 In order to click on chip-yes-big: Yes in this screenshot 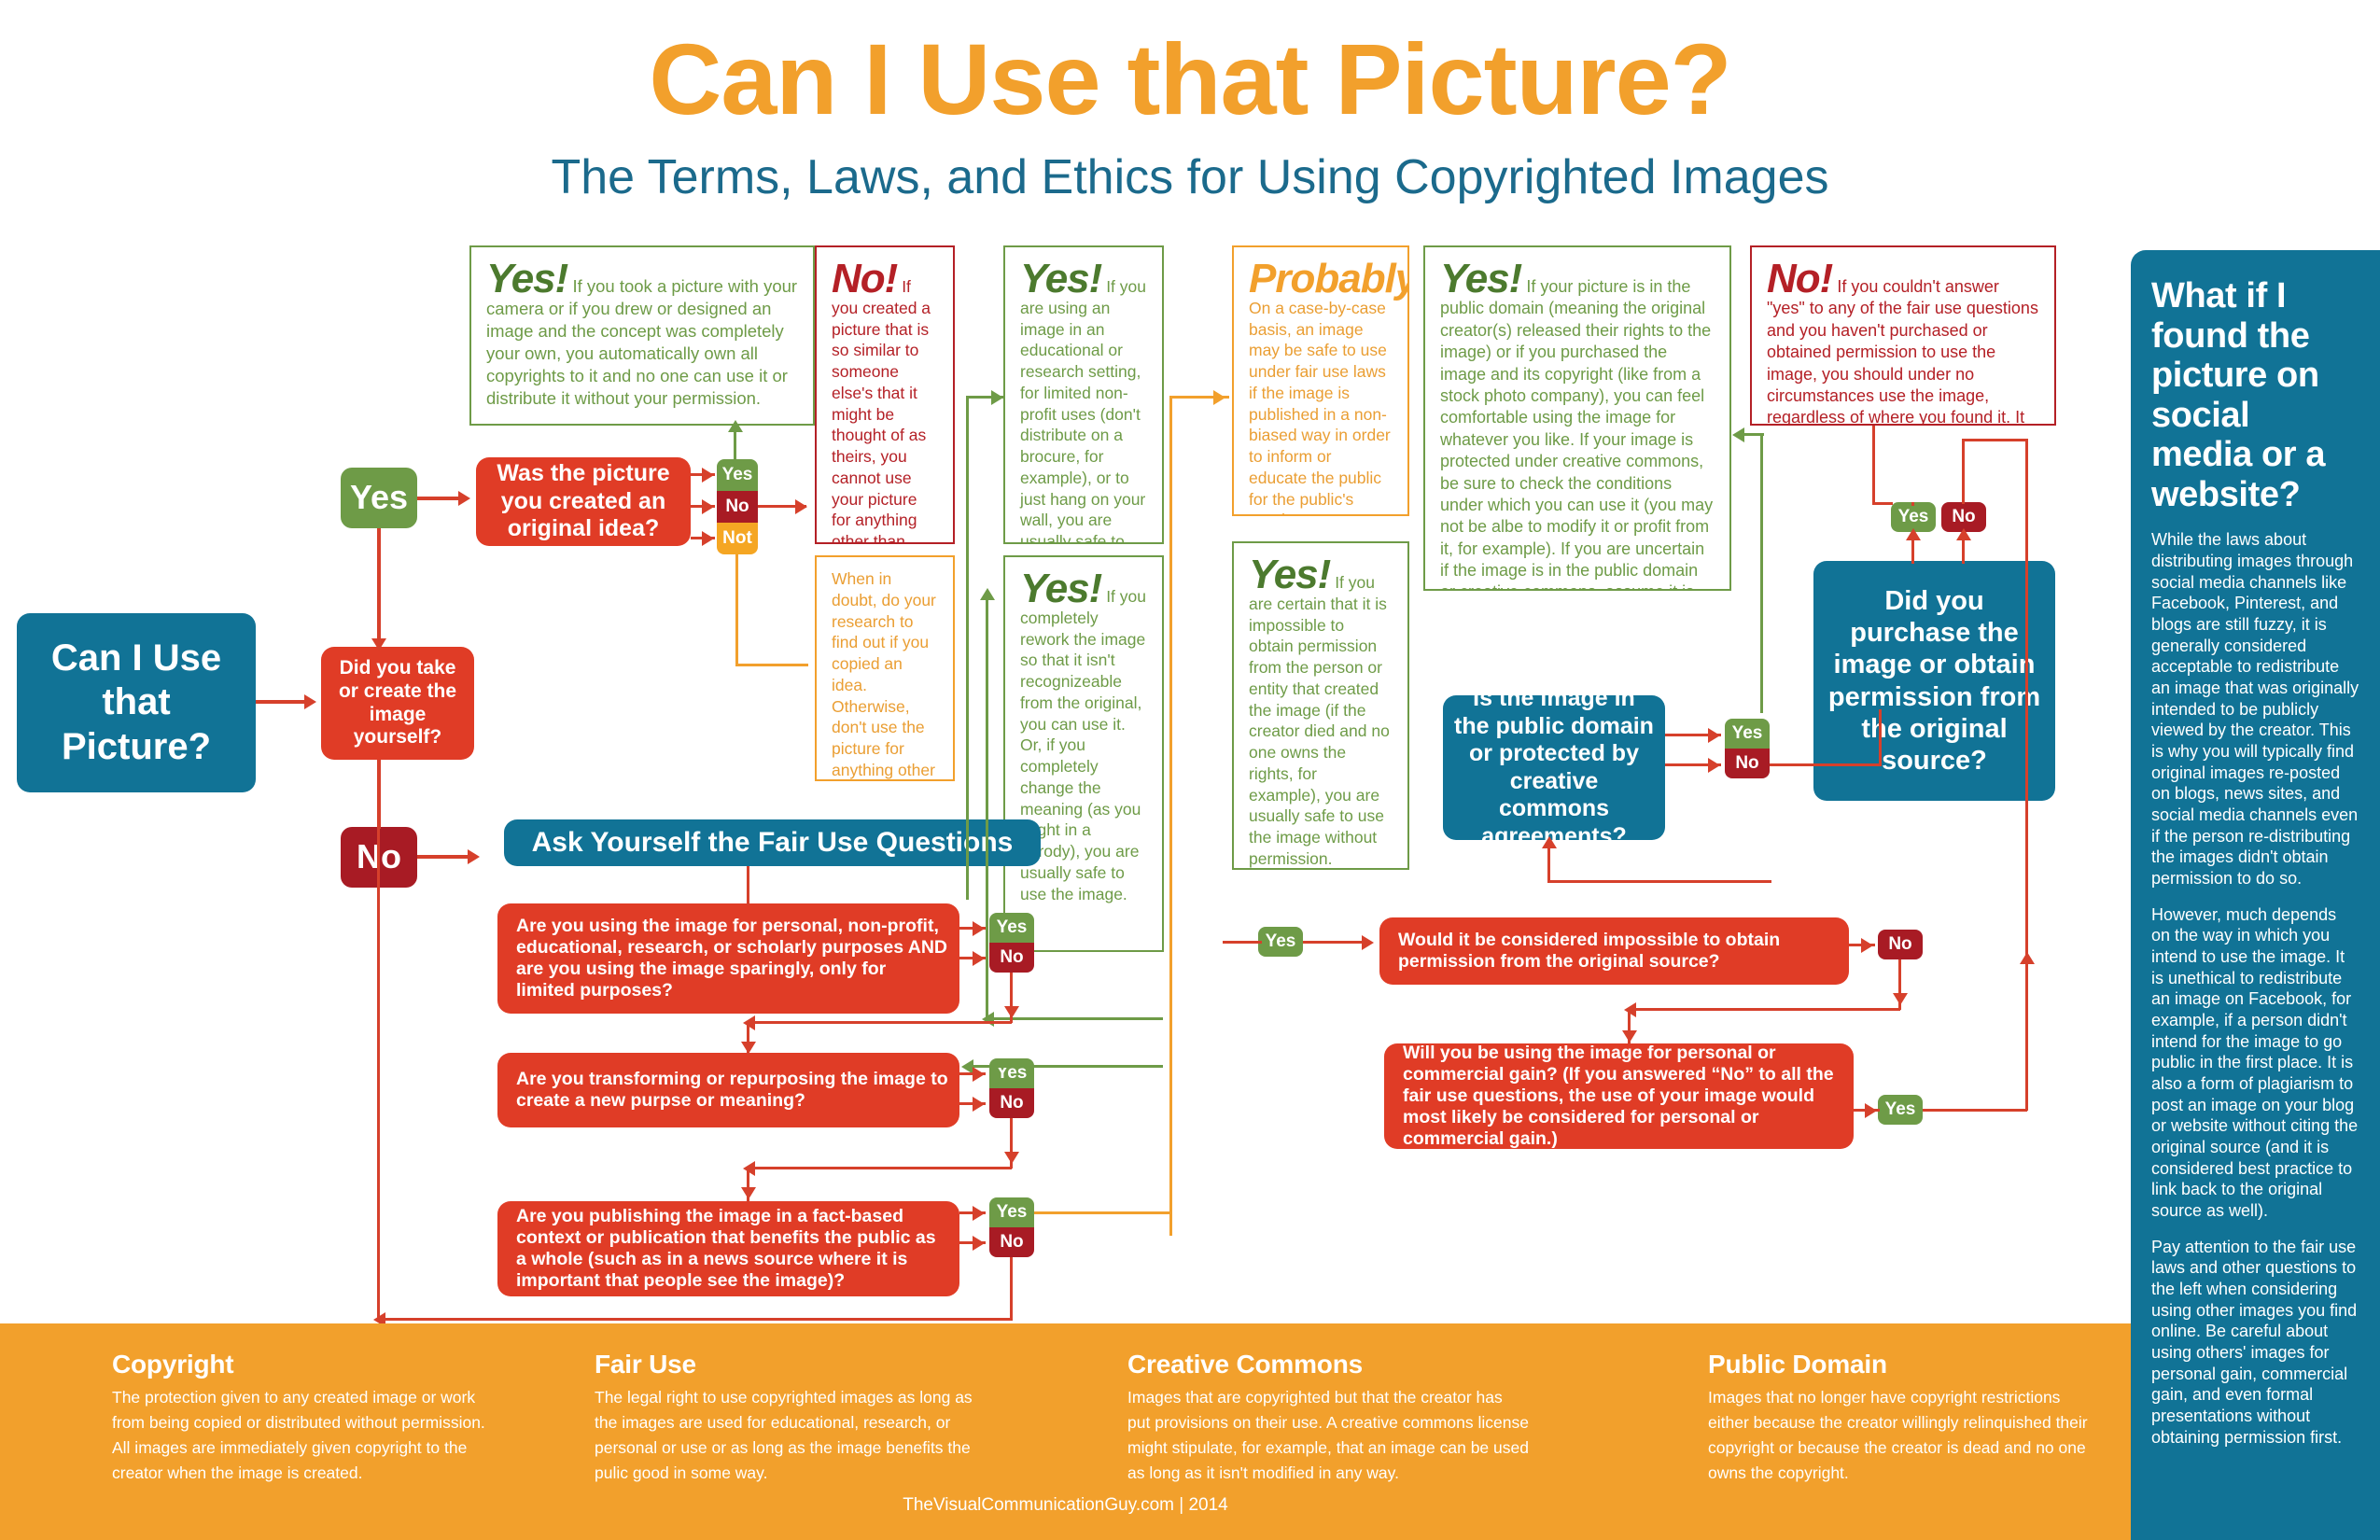, I will do `click(379, 498)`.